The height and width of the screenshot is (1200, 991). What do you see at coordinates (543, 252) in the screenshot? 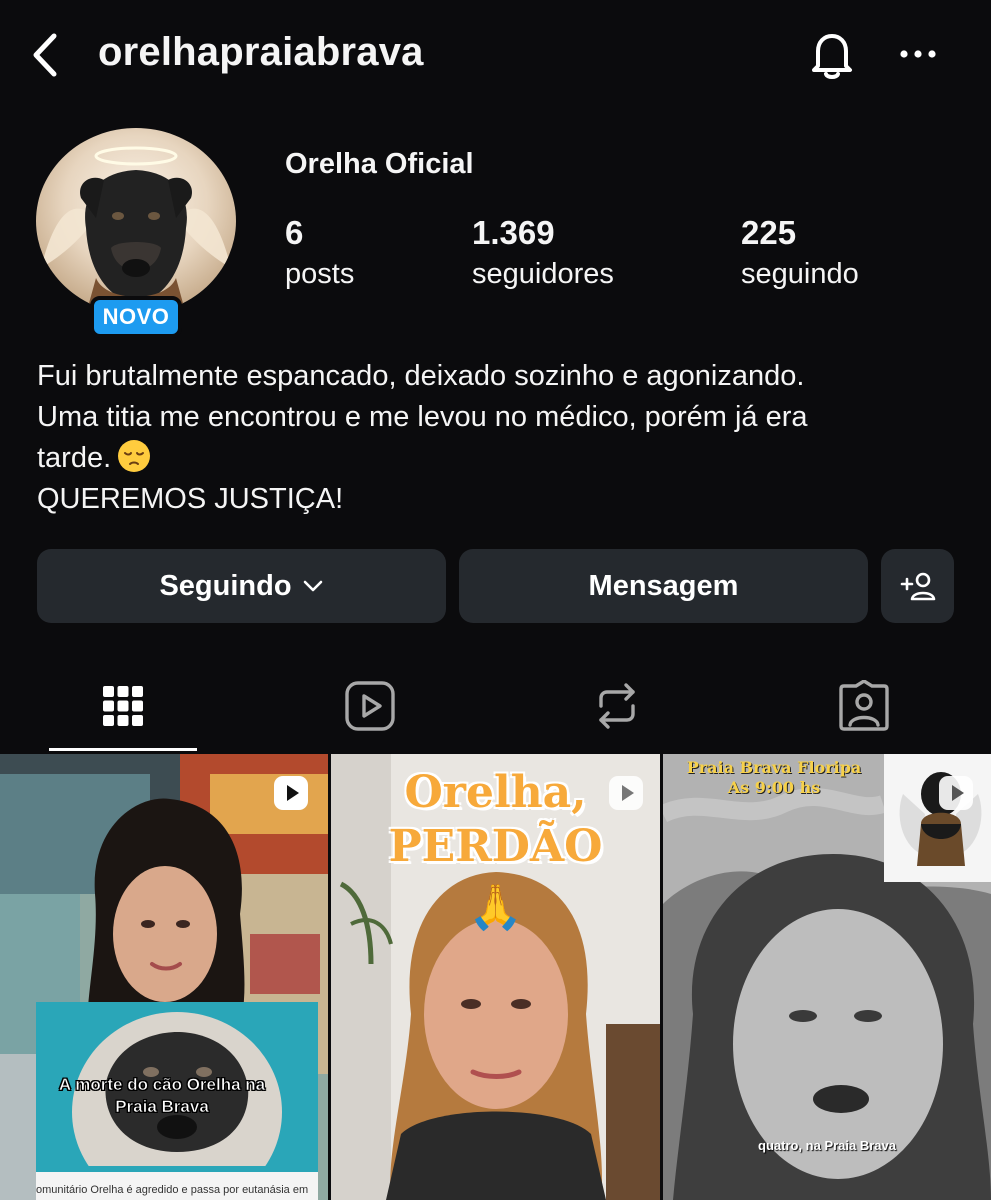
I see `stat-followers: 1.369 seguidores` at bounding box center [543, 252].